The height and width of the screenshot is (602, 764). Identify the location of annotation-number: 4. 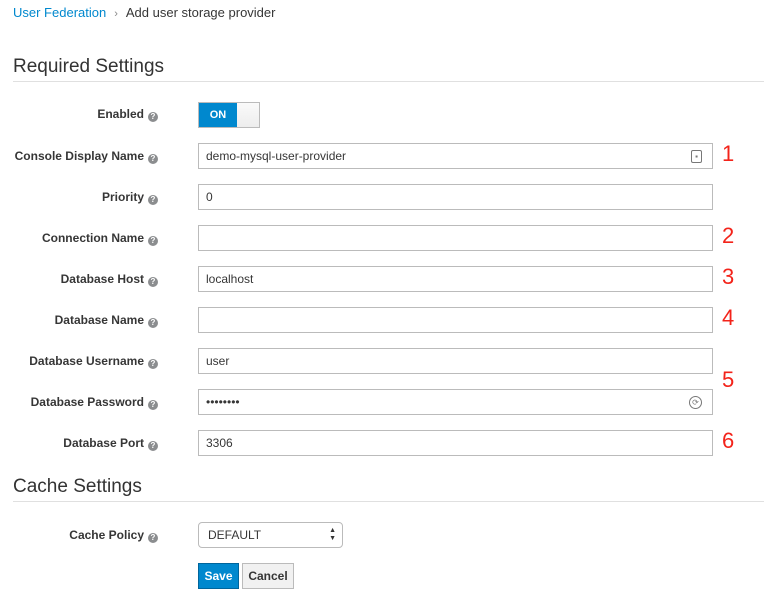
(728, 317).